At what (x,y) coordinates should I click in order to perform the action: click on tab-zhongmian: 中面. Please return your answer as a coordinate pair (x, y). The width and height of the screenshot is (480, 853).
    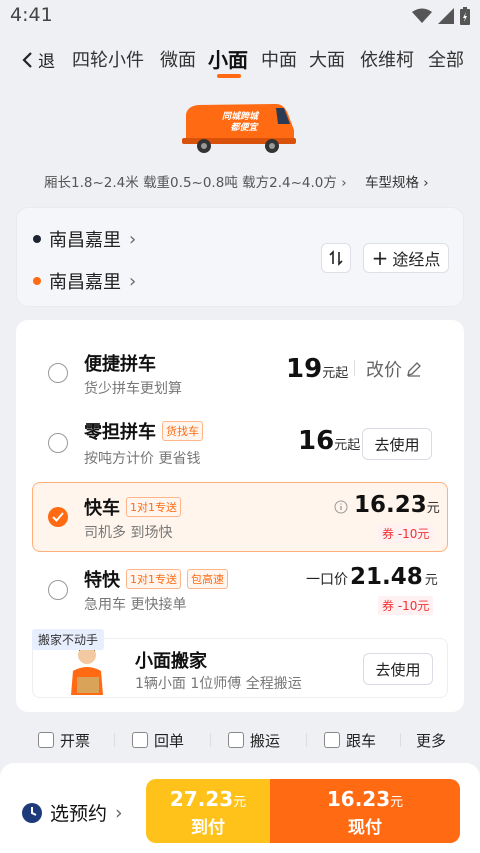
    Looking at the image, I should click on (279, 59).